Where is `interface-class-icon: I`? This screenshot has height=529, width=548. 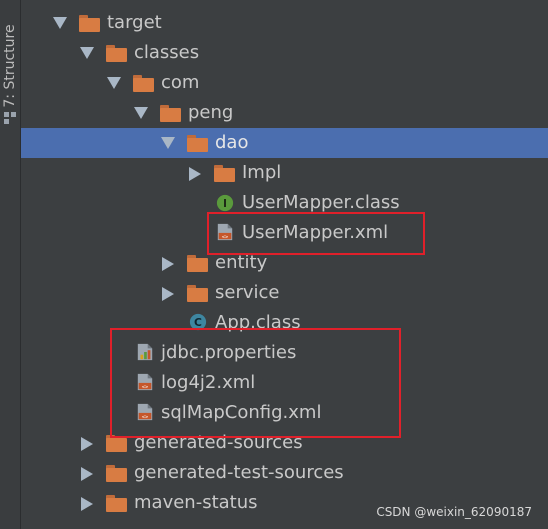
interface-class-icon: I is located at coordinates (225, 203).